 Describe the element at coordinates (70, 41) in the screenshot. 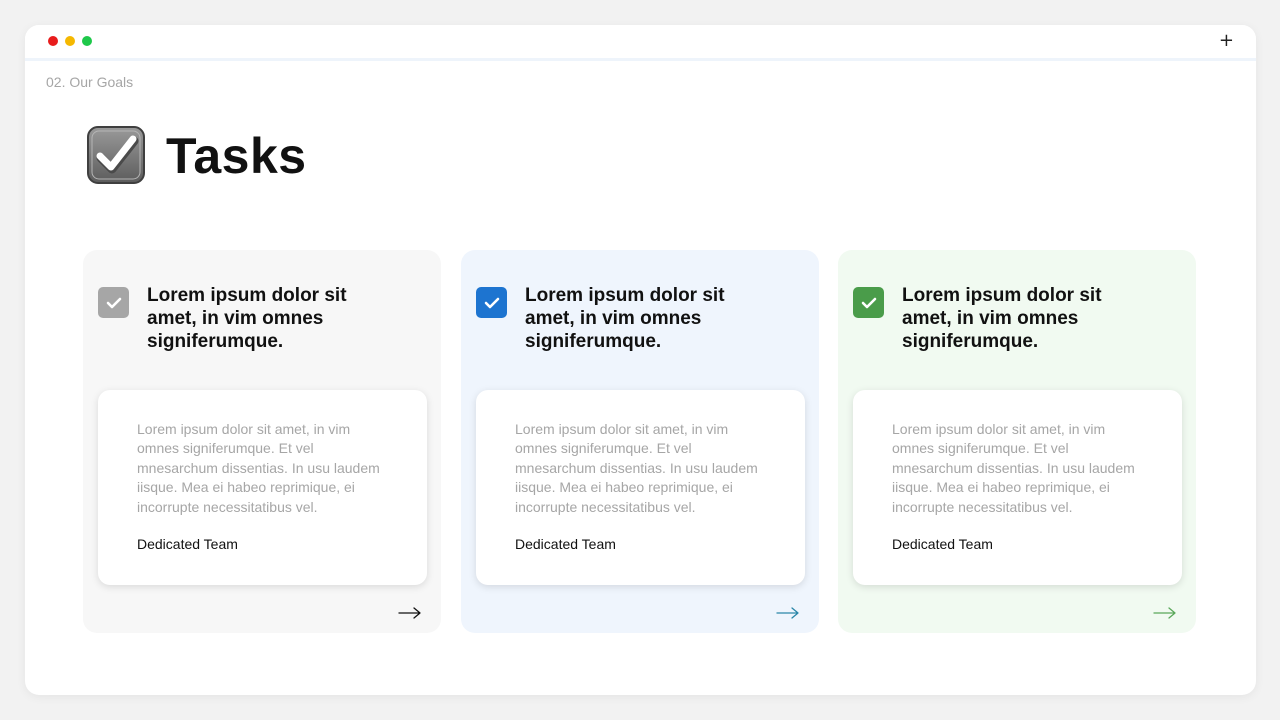

I see `minimize-window-button` at that location.